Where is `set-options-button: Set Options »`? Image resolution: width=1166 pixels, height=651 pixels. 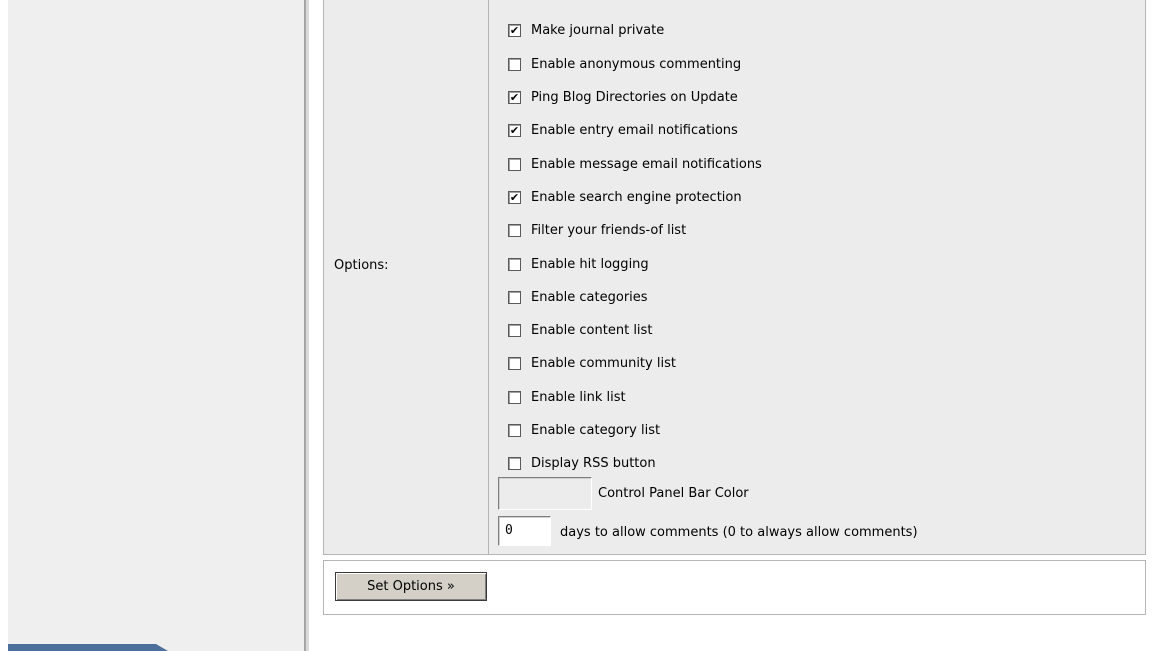
set-options-button: Set Options » is located at coordinates (411, 586).